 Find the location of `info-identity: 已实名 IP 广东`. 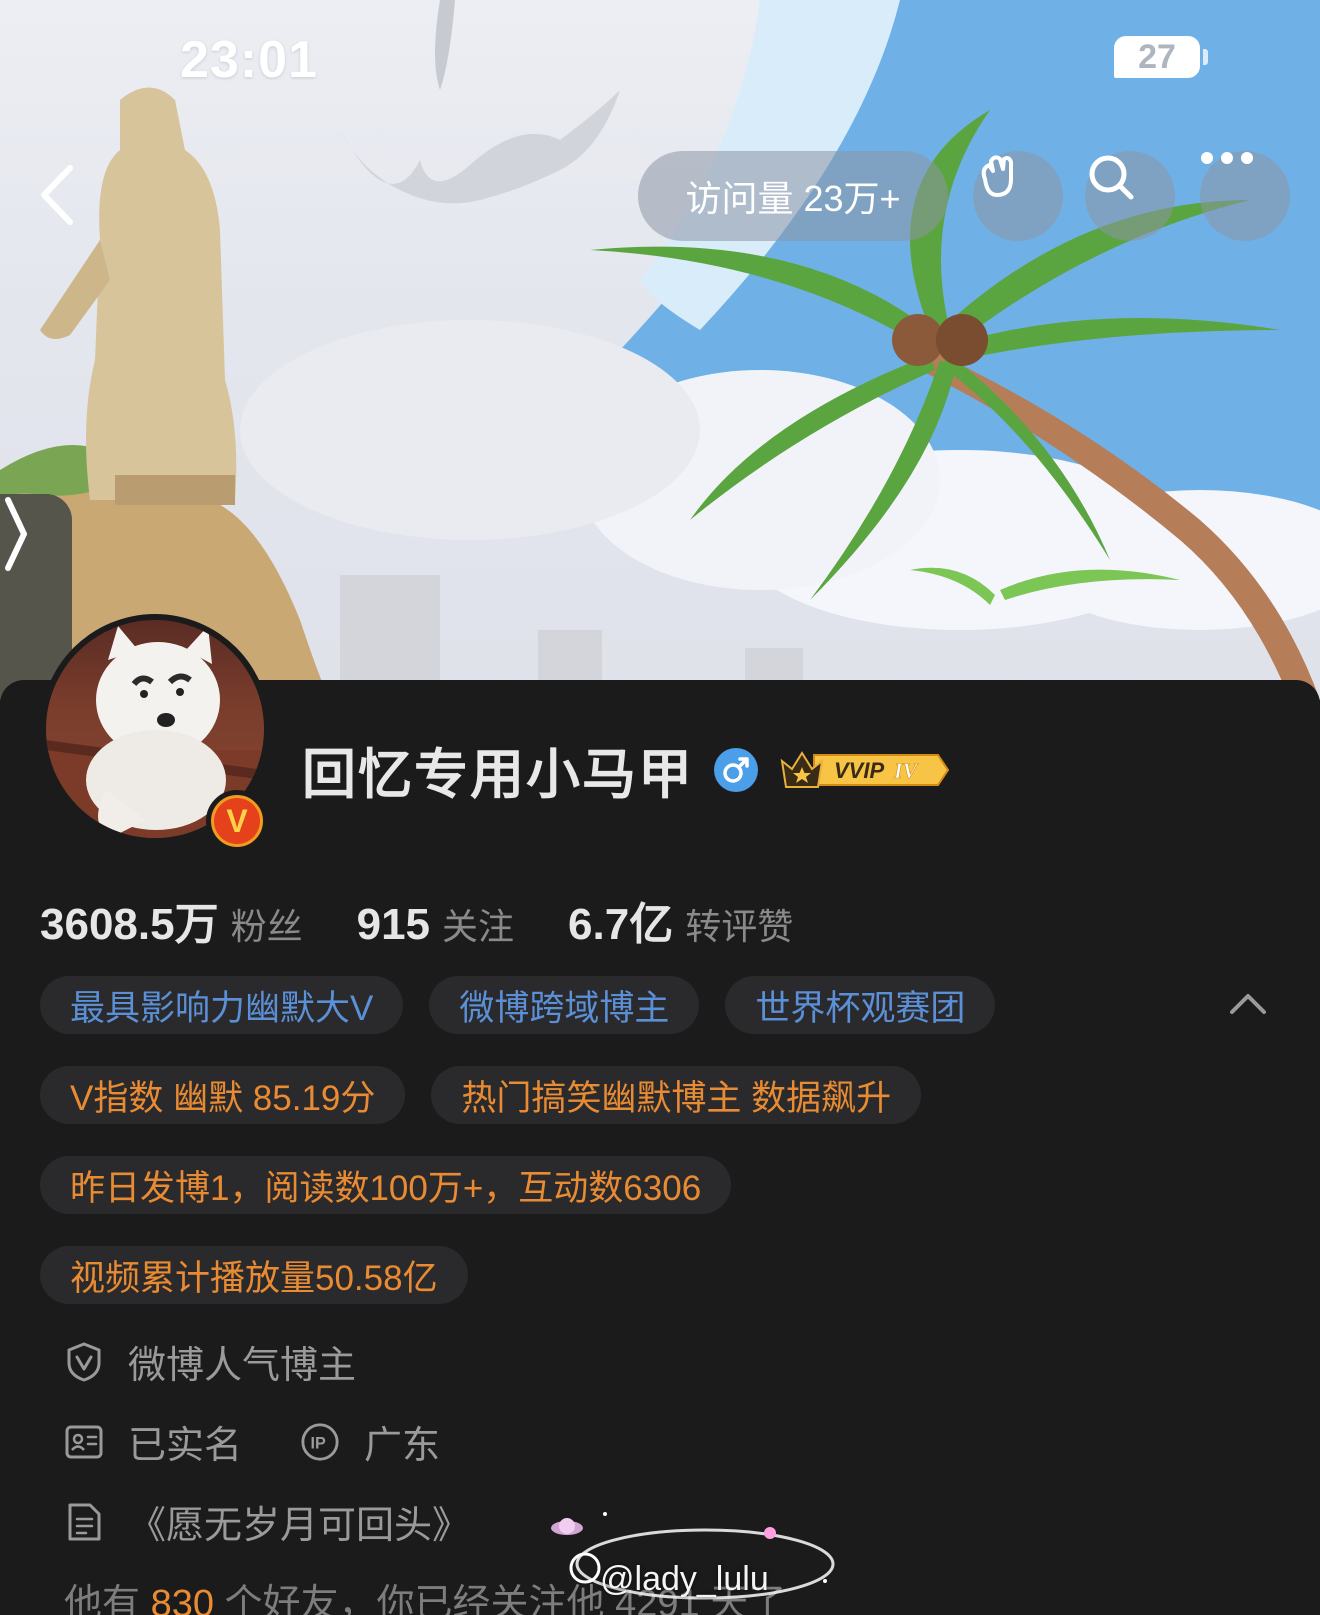

info-identity: 已实名 IP 广东 is located at coordinates (252, 1441).